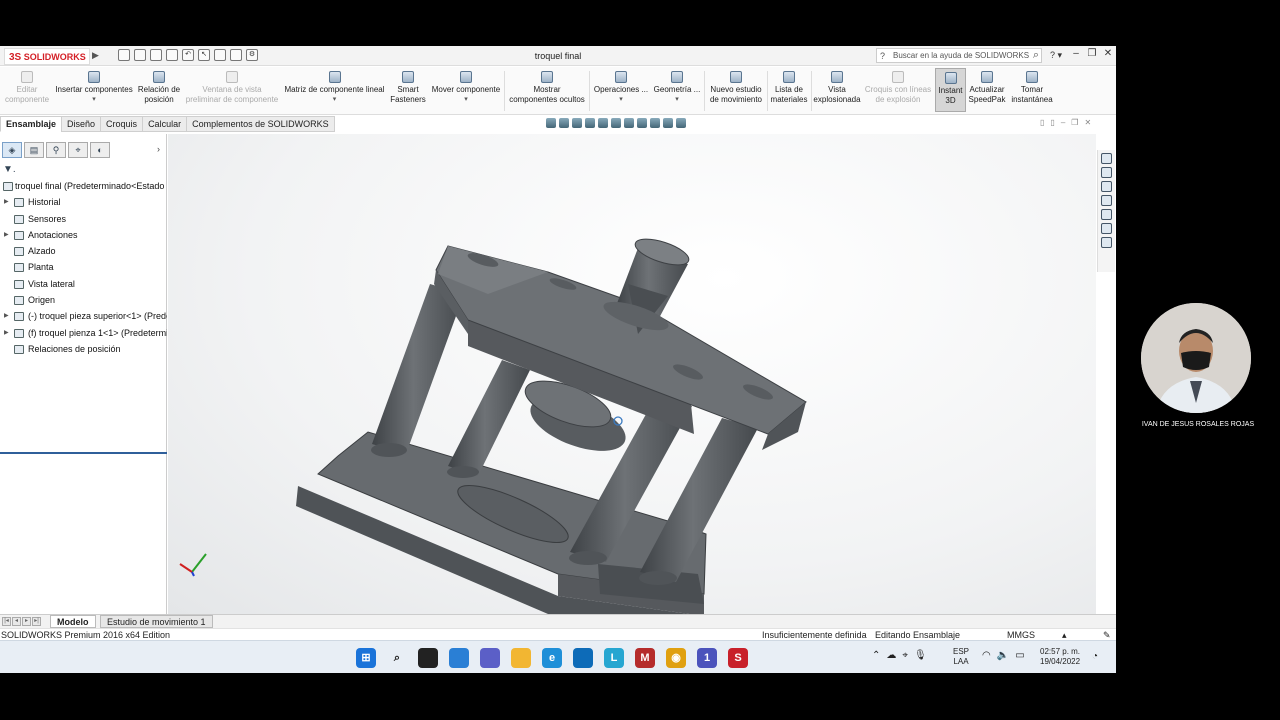 The image size is (1280, 720). I want to click on instant-3d-button: Instant 3D, so click(950, 90).